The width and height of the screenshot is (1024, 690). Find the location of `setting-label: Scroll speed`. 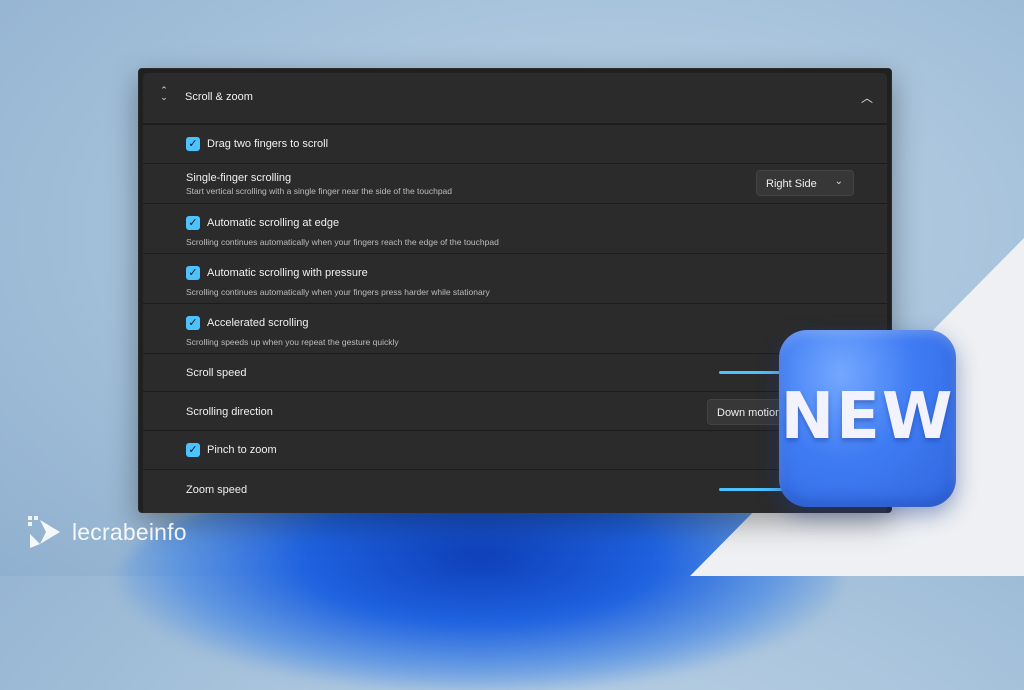

setting-label: Scroll speed is located at coordinates (216, 373).